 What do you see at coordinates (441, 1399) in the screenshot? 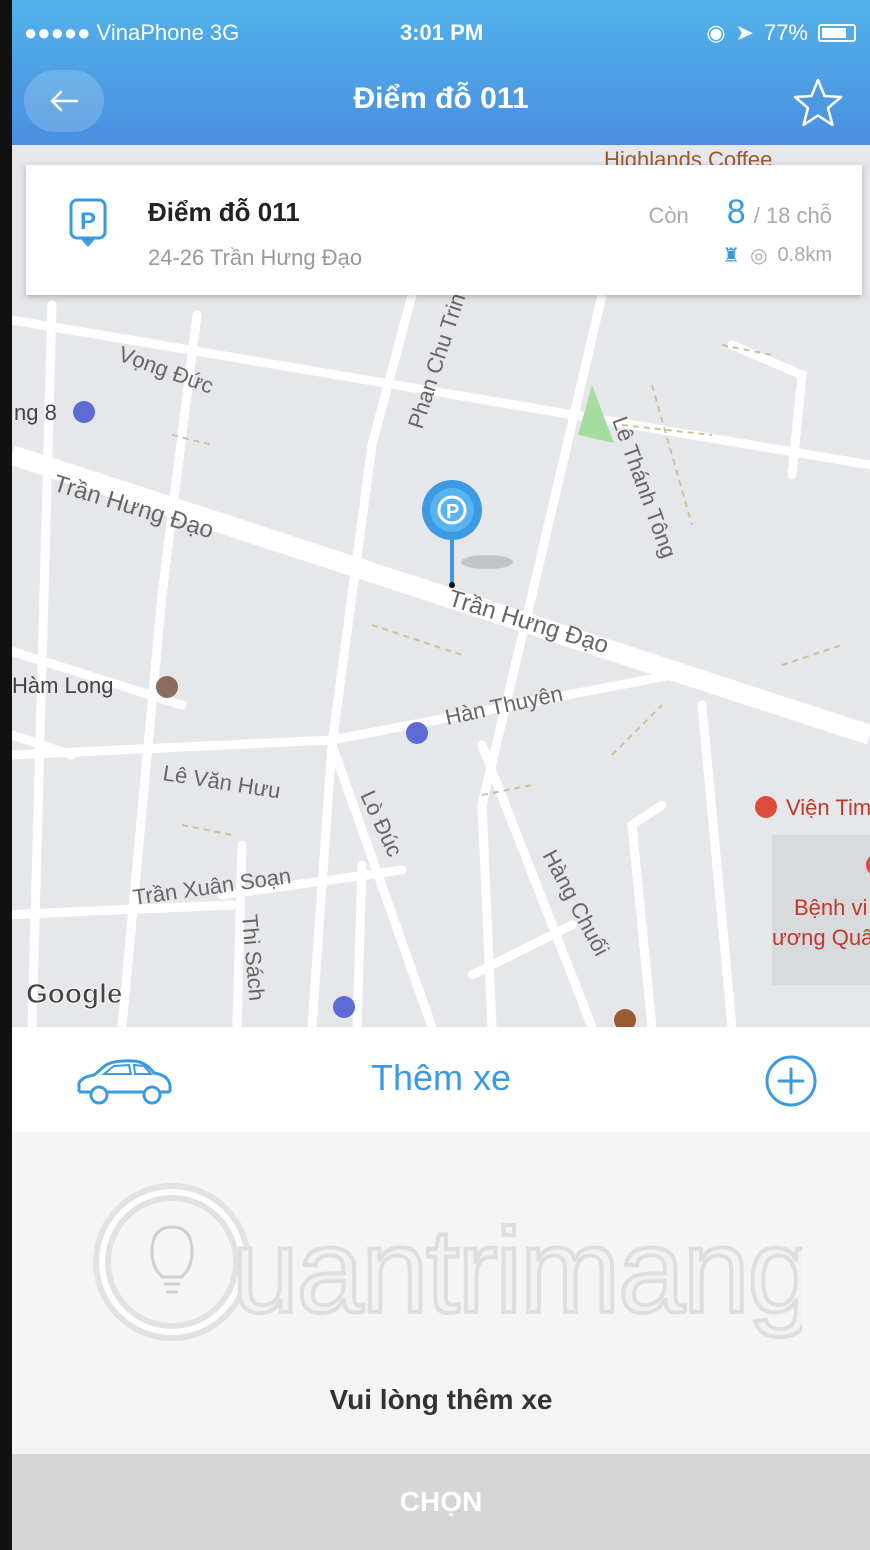
I see `empty-message: Vui lòng thêm xe` at bounding box center [441, 1399].